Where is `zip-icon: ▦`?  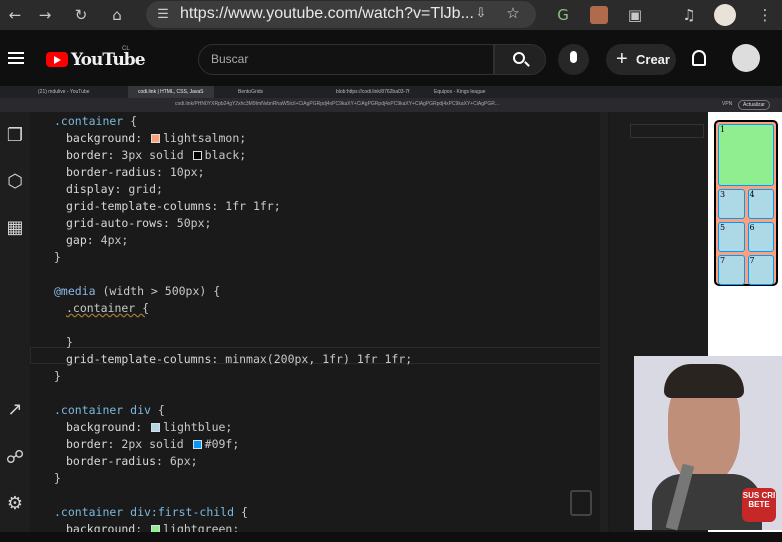
zip-icon: ▦ is located at coordinates (15, 228).